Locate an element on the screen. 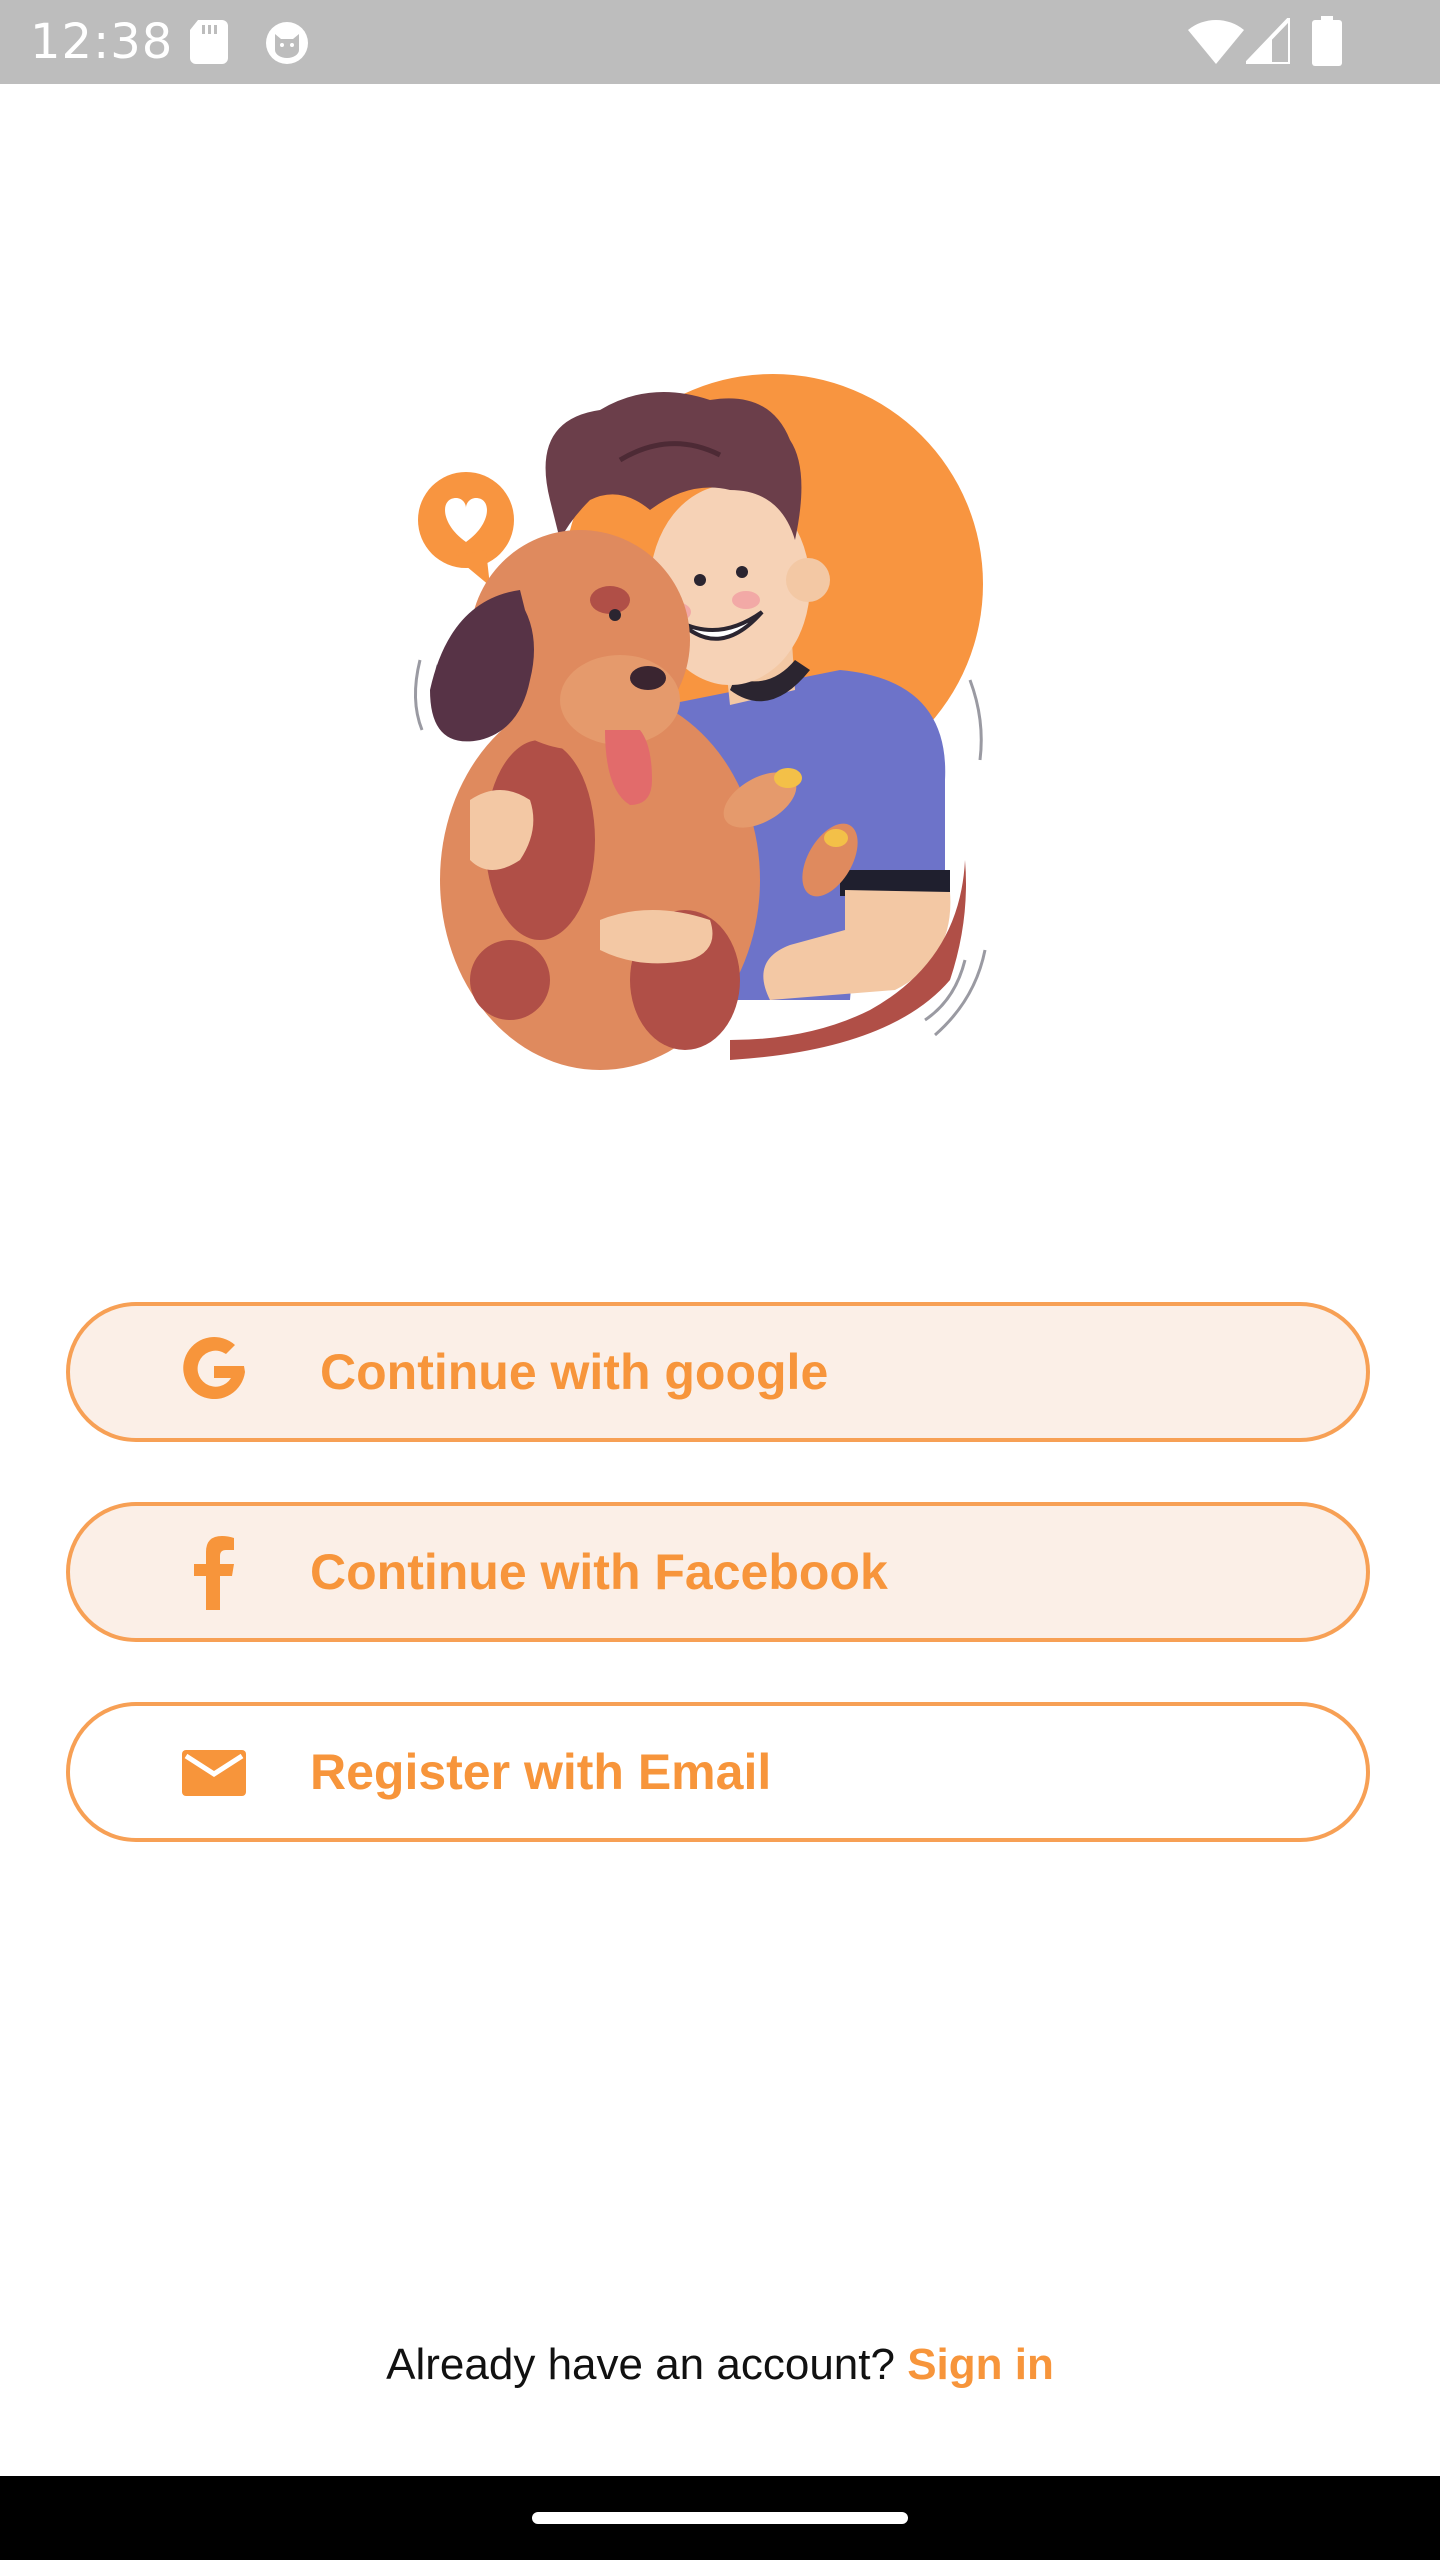 The height and width of the screenshot is (2560, 1440). battery-icon is located at coordinates (1327, 41).